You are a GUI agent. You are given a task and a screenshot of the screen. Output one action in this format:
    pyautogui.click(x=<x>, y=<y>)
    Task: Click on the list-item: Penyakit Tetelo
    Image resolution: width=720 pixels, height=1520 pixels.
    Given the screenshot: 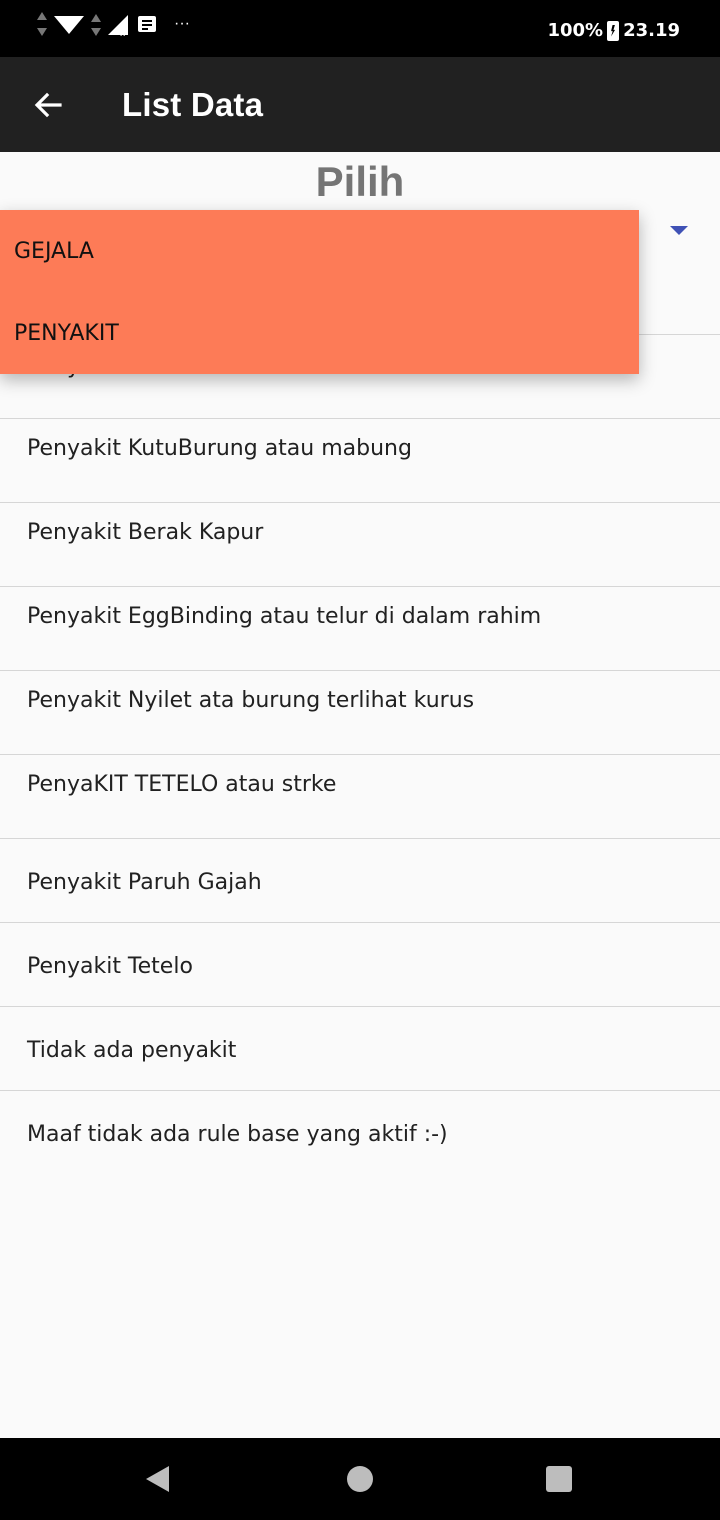 What is the action you would take?
    pyautogui.click(x=360, y=964)
    